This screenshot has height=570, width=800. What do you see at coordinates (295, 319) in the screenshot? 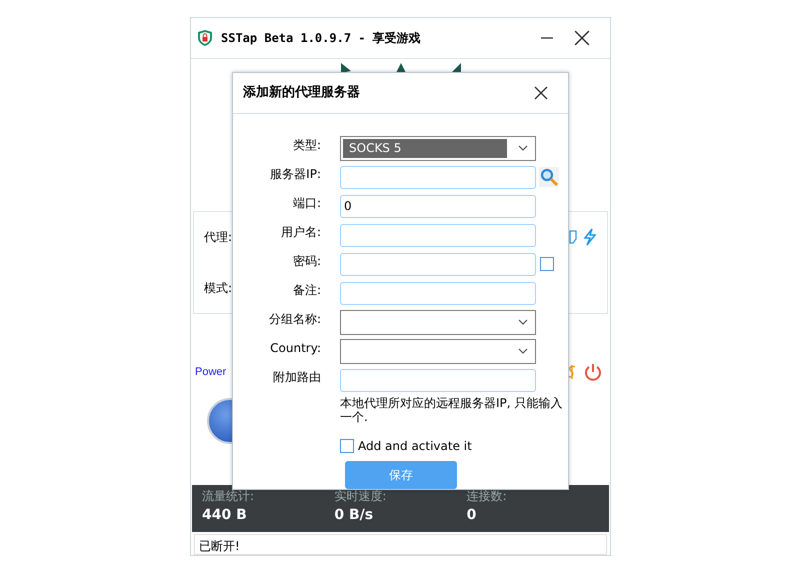
I see `field-label: 分组名称:` at bounding box center [295, 319].